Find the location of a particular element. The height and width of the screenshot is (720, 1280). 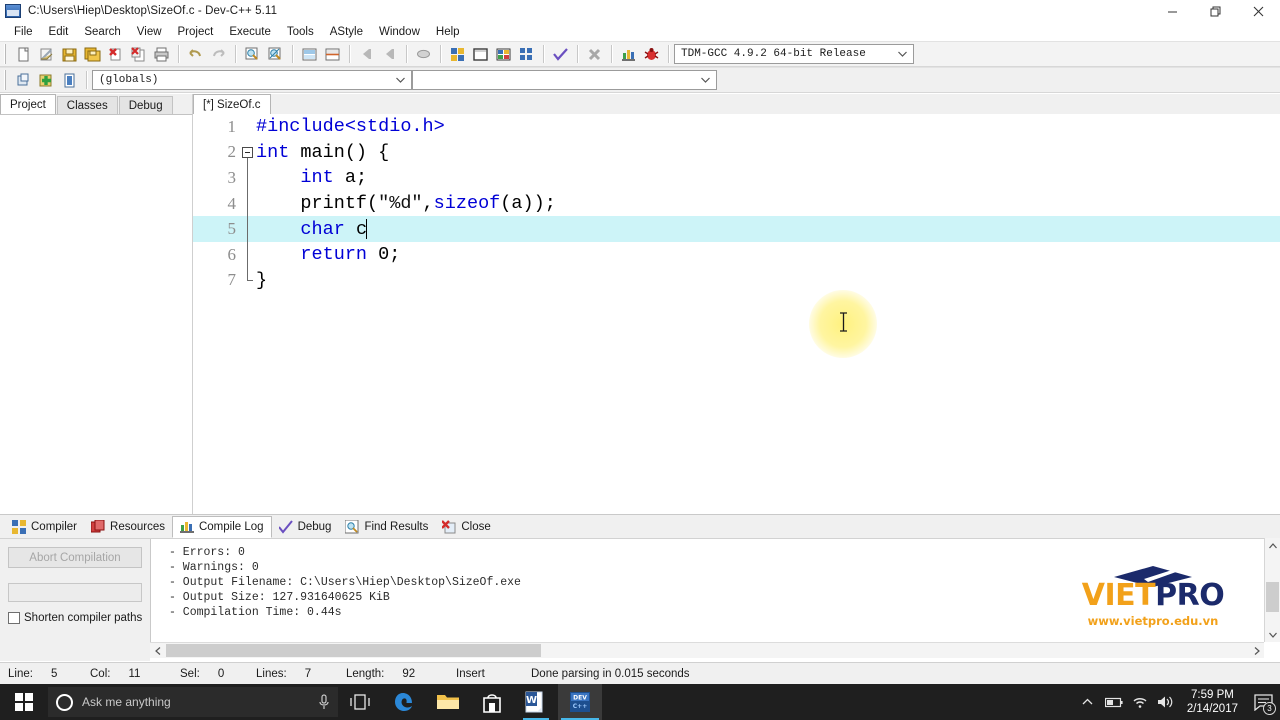

project-panel is located at coordinates (96, 314).